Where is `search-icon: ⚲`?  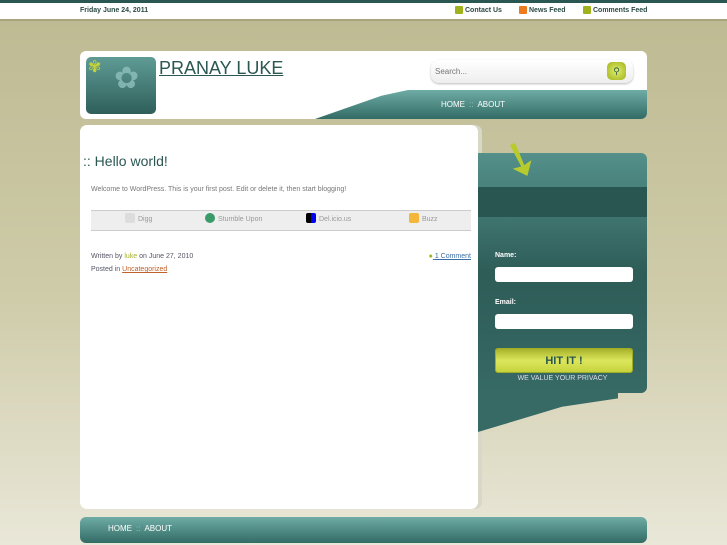 search-icon: ⚲ is located at coordinates (616, 71).